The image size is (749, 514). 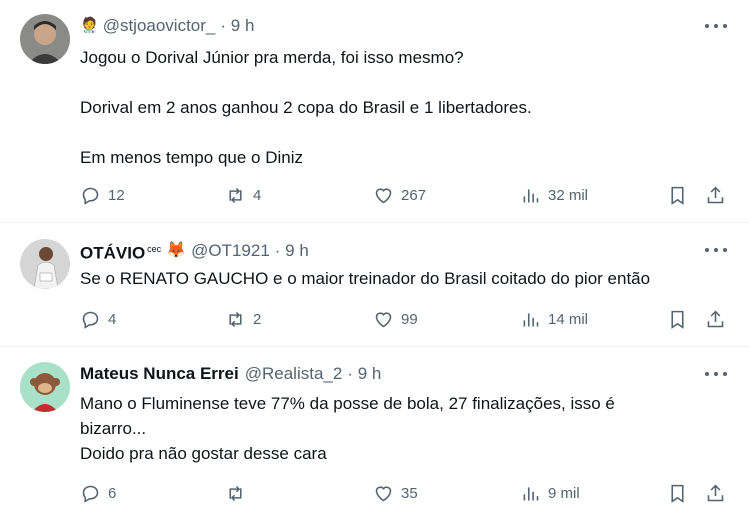 What do you see at coordinates (409, 493) in the screenshot?
I see `like-count: 35` at bounding box center [409, 493].